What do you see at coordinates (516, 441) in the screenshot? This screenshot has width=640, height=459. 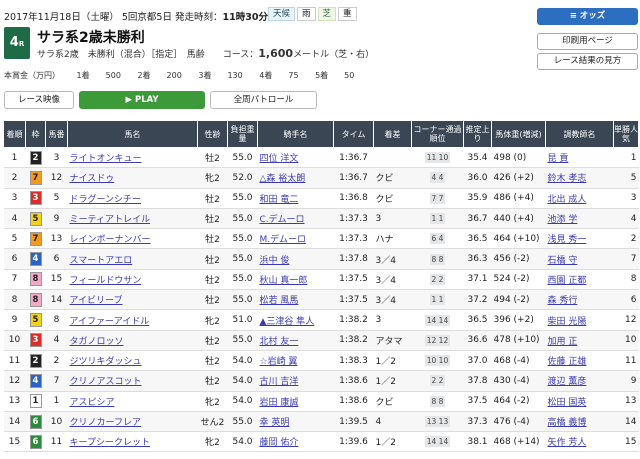 I see `body-weight-value: 468 (+14)` at bounding box center [516, 441].